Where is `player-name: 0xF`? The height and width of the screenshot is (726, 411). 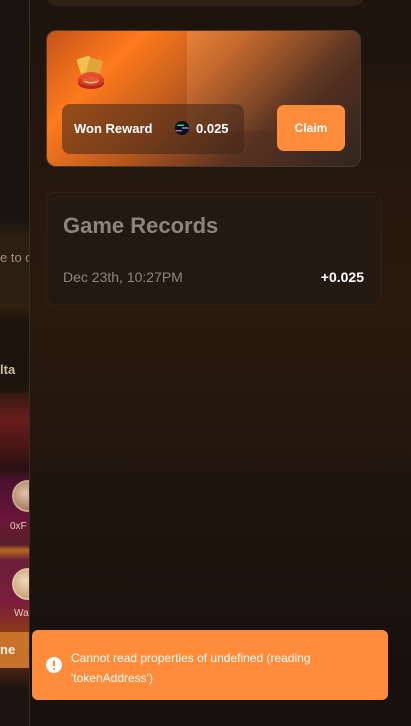
player-name: 0xF is located at coordinates (18, 526).